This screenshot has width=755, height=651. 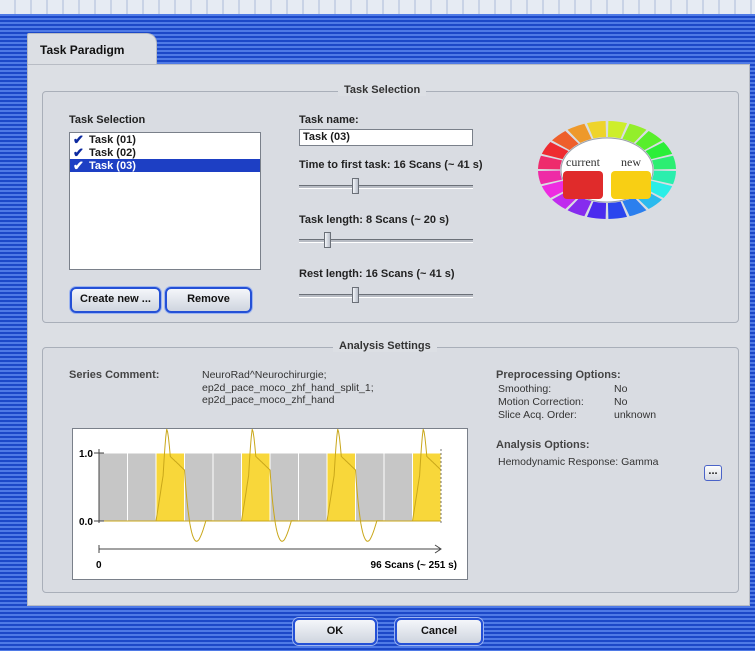 I want to click on series-comment-line-3: ep2d_pace_moco_zhf_hand, so click(x=268, y=400).